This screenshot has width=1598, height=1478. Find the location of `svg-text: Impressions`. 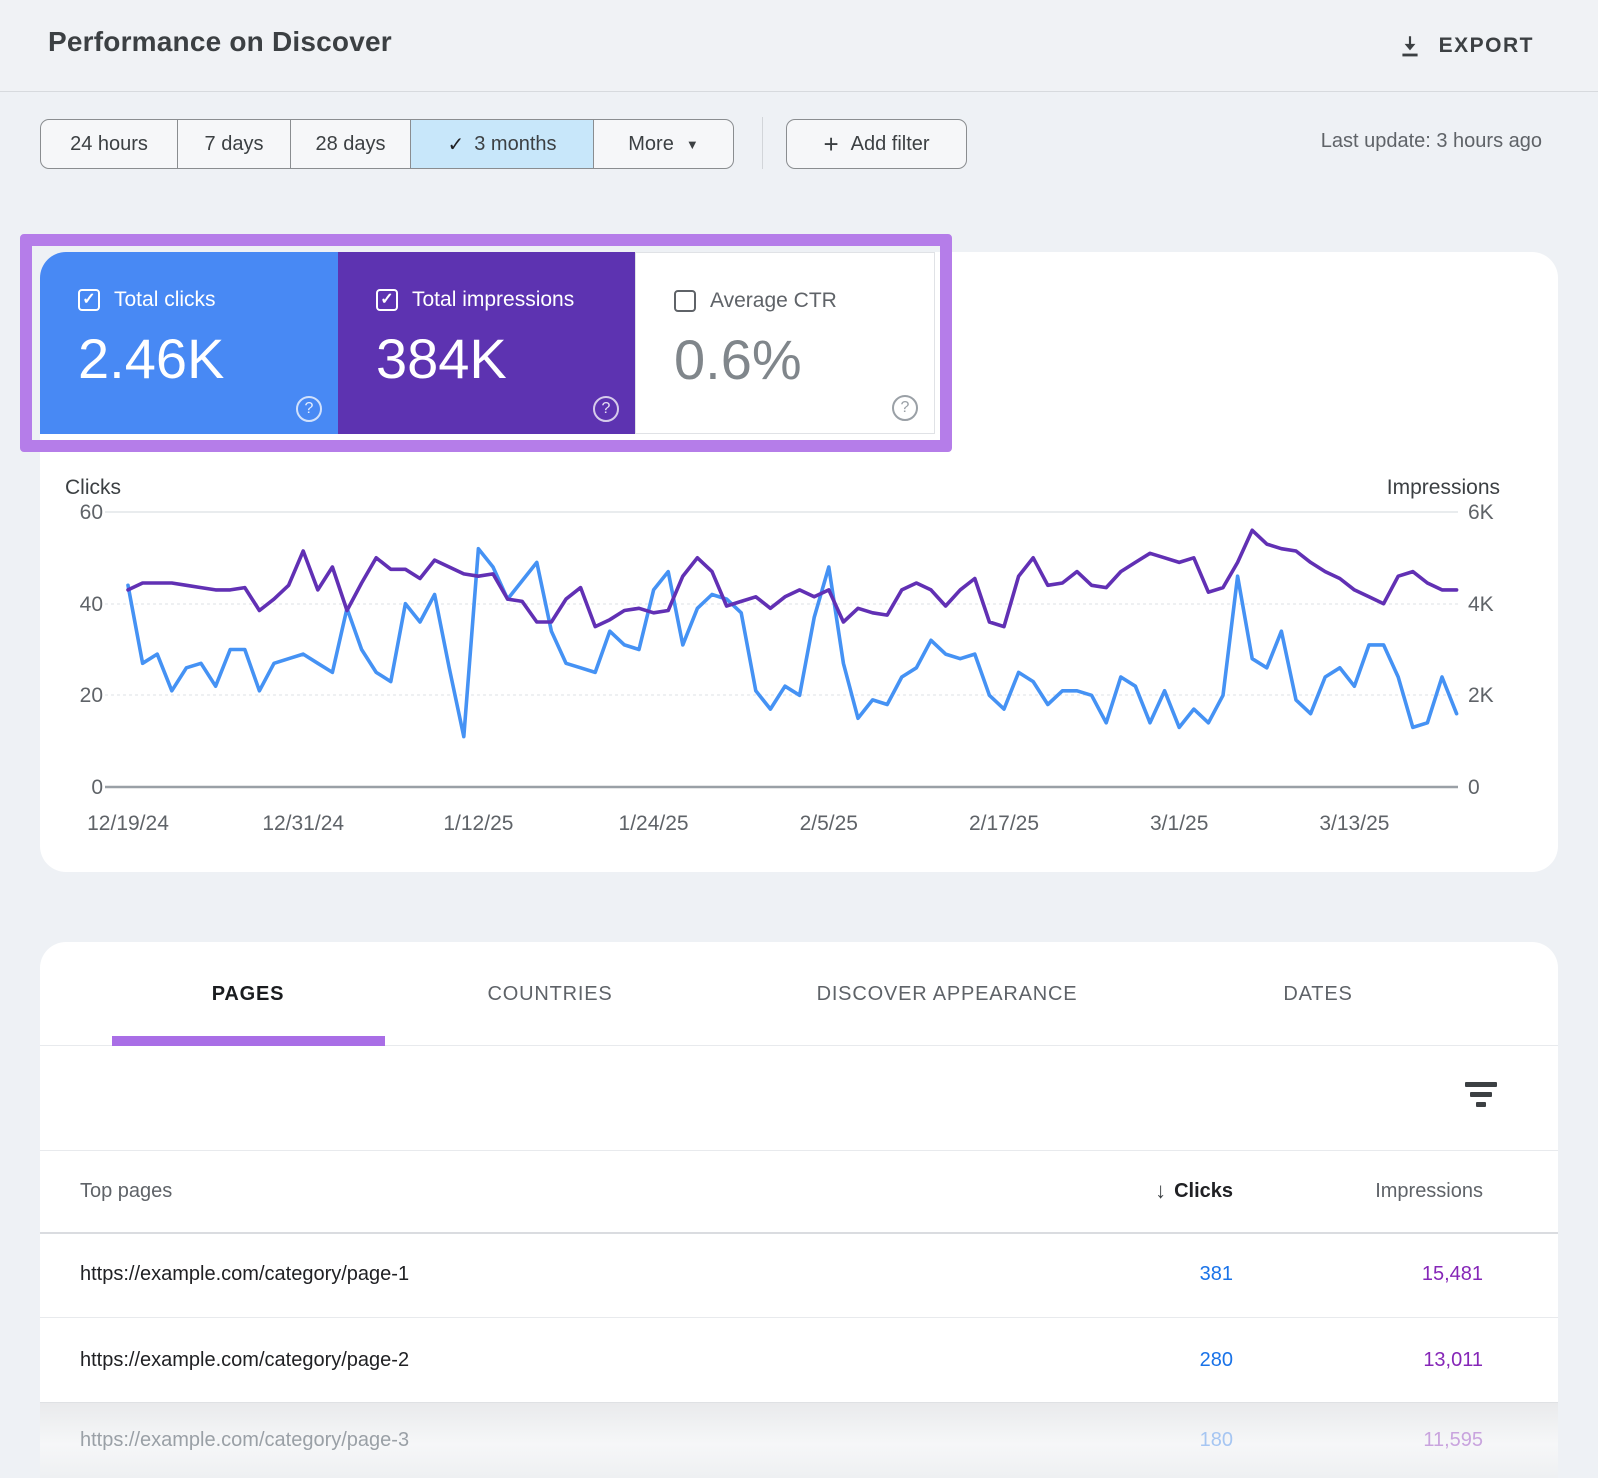

svg-text: Impressions is located at coordinates (1443, 487).